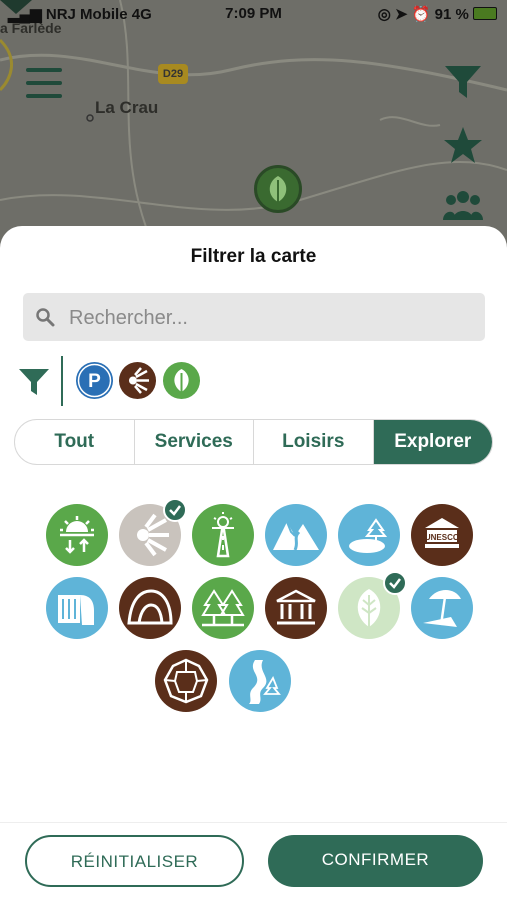  Describe the element at coordinates (265, 682) in the screenshot. I see `river-icon` at that location.